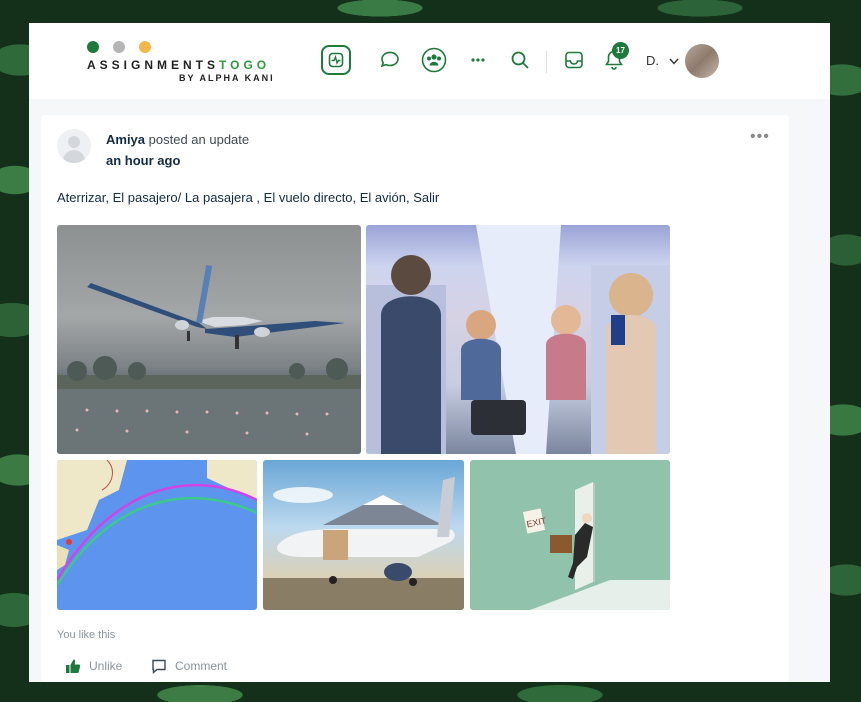 Image resolution: width=861 pixels, height=702 pixels. I want to click on logo-dot-gray, so click(119, 47).